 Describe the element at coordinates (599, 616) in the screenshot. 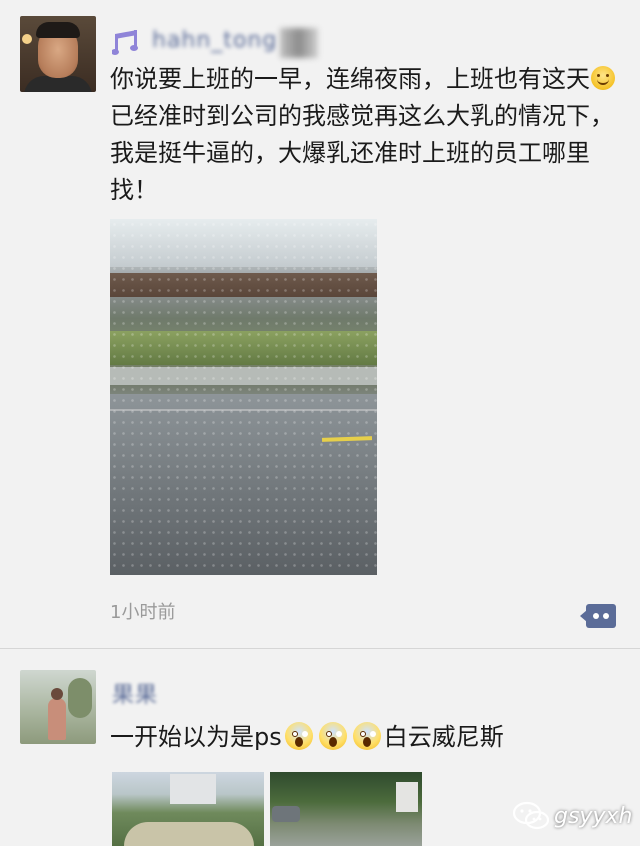

I see `comment-dots-icon` at that location.